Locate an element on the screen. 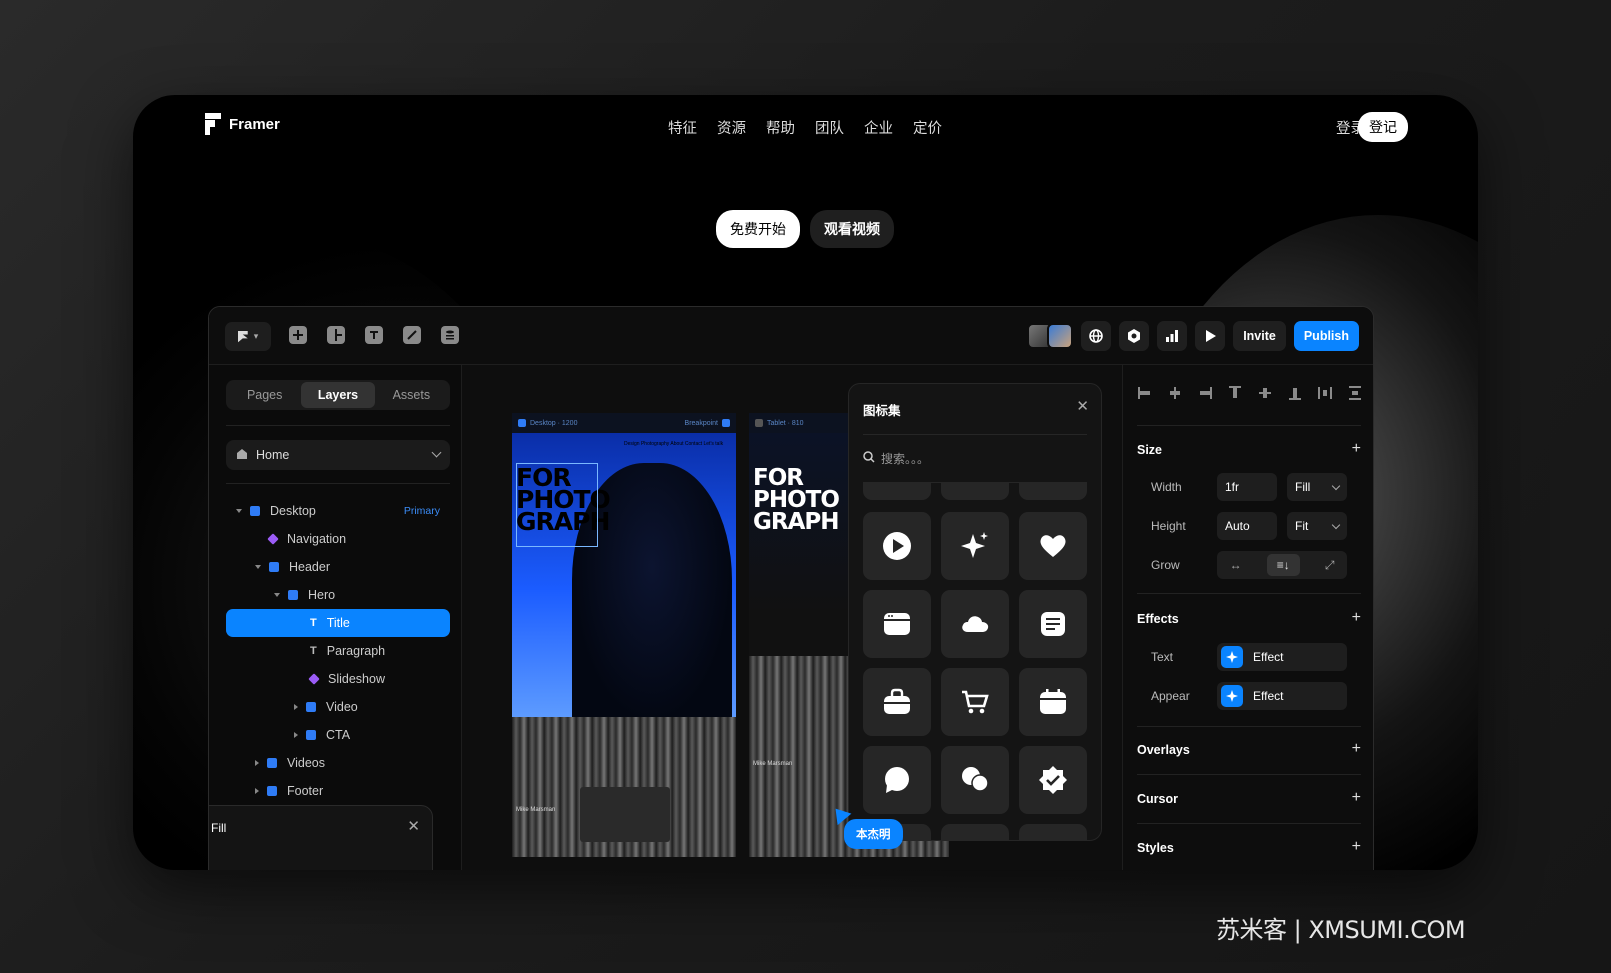 This screenshot has width=1611, height=973. insert-icon is located at coordinates (298, 335).